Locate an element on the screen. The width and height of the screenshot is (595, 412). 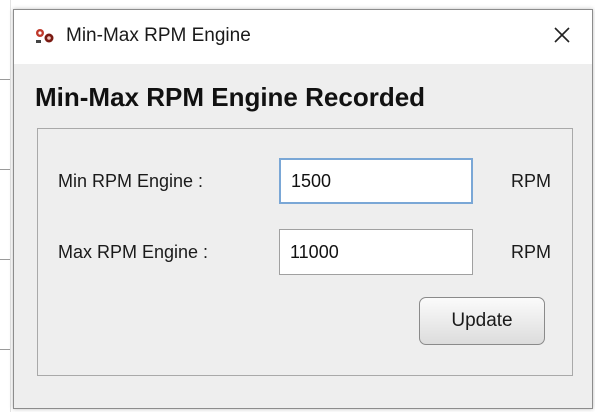
close-icon is located at coordinates (562, 37).